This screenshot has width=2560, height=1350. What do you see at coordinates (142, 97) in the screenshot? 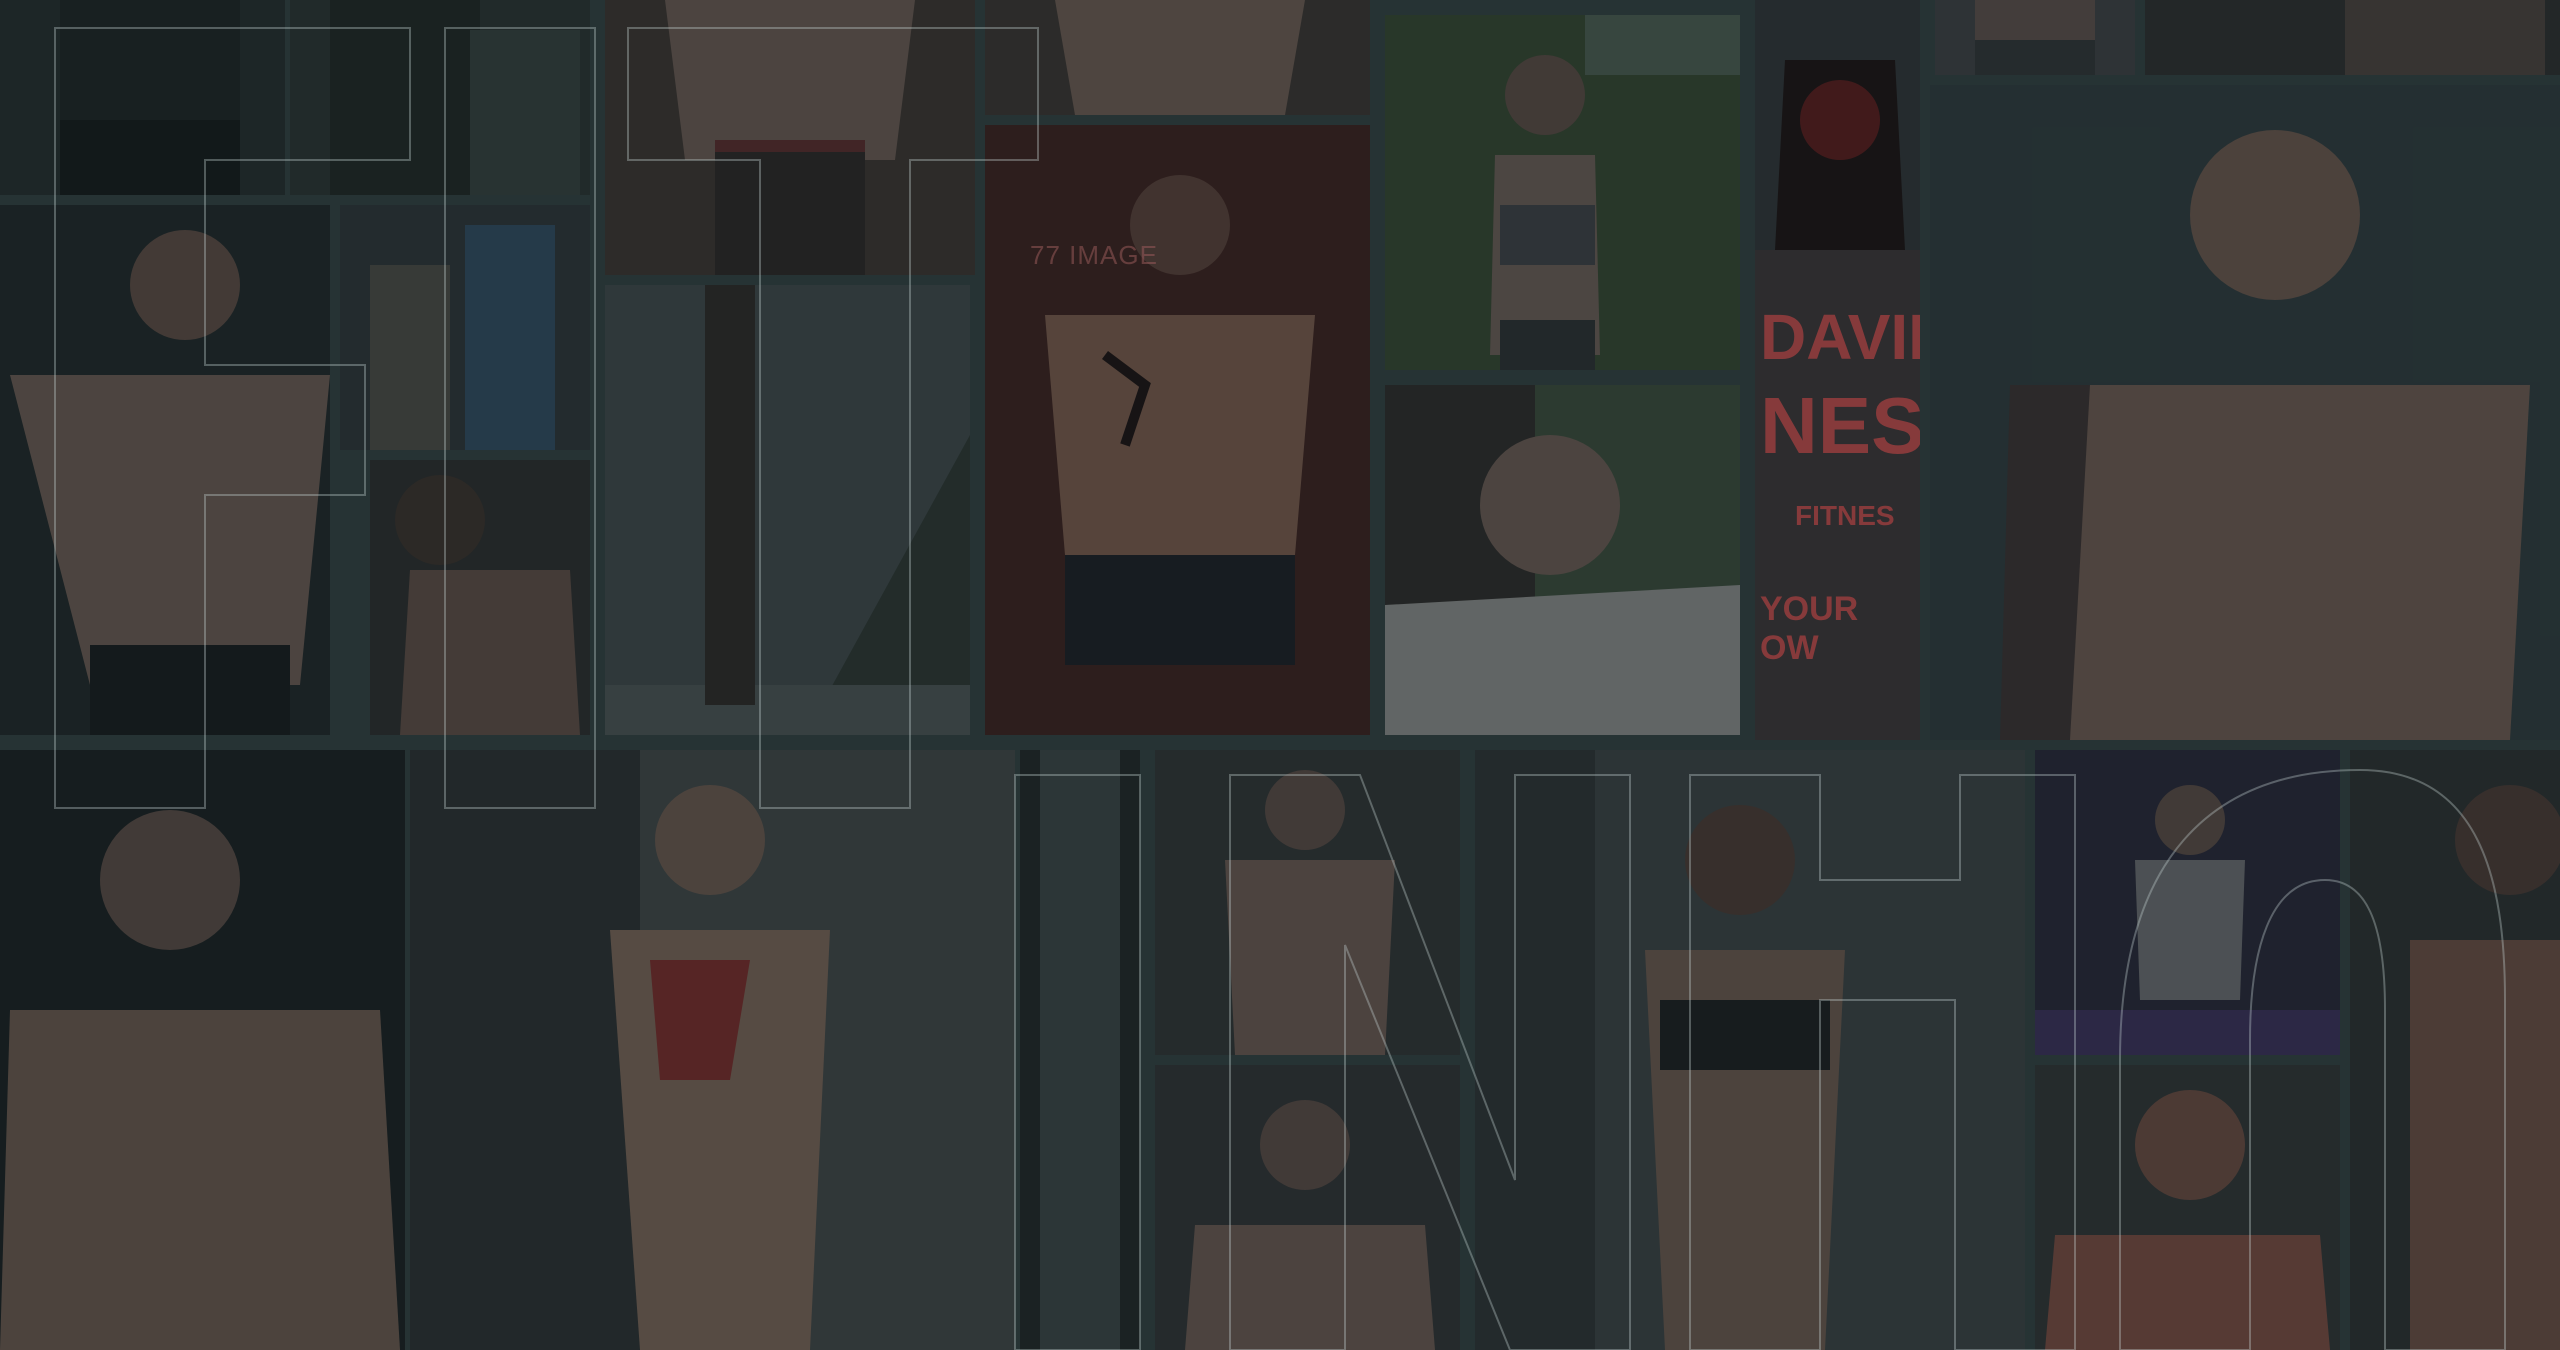
I see `photo-man-shirtless-shorts` at bounding box center [142, 97].